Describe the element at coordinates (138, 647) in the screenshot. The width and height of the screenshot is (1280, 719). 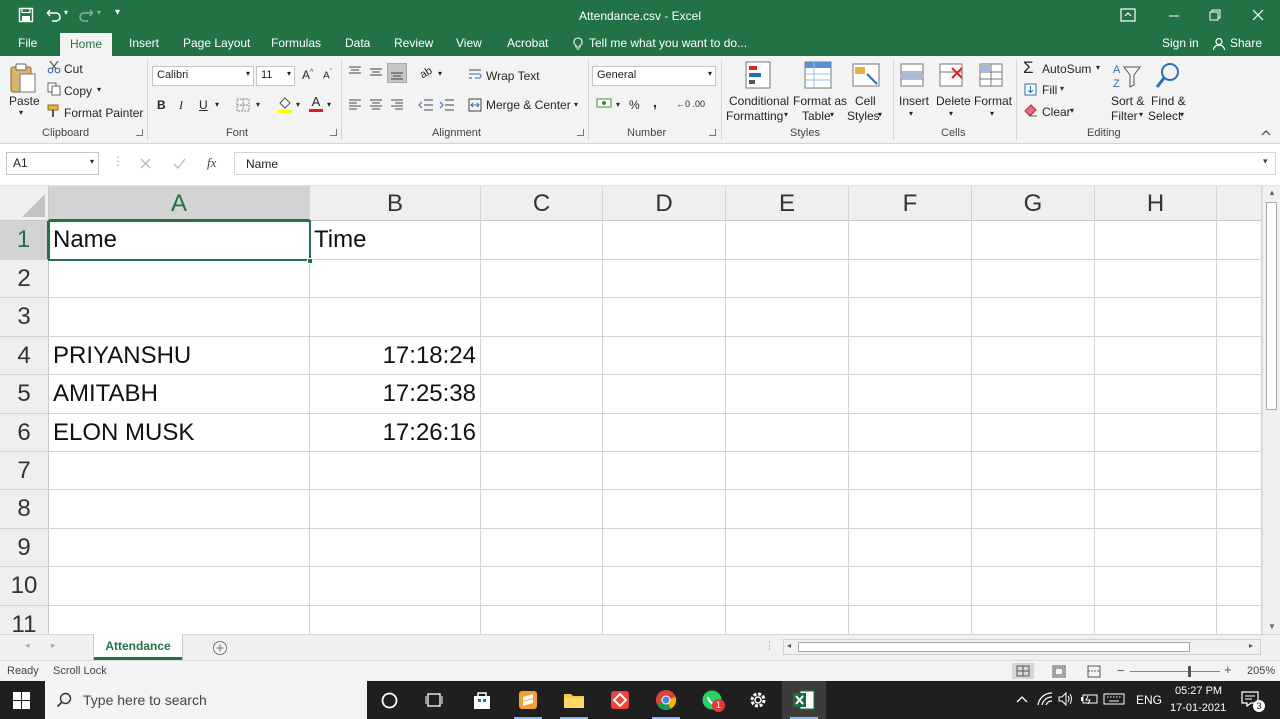
I see `sheet-tab-attendance: Attendance` at that location.